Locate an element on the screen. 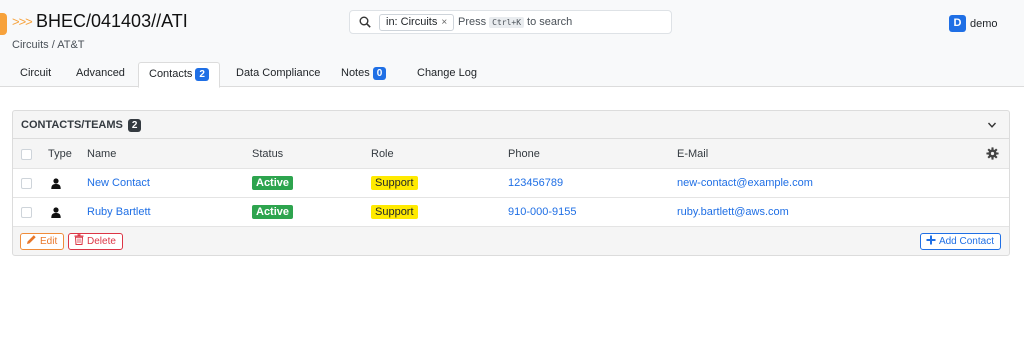  delete-button: Delete is located at coordinates (95, 241).